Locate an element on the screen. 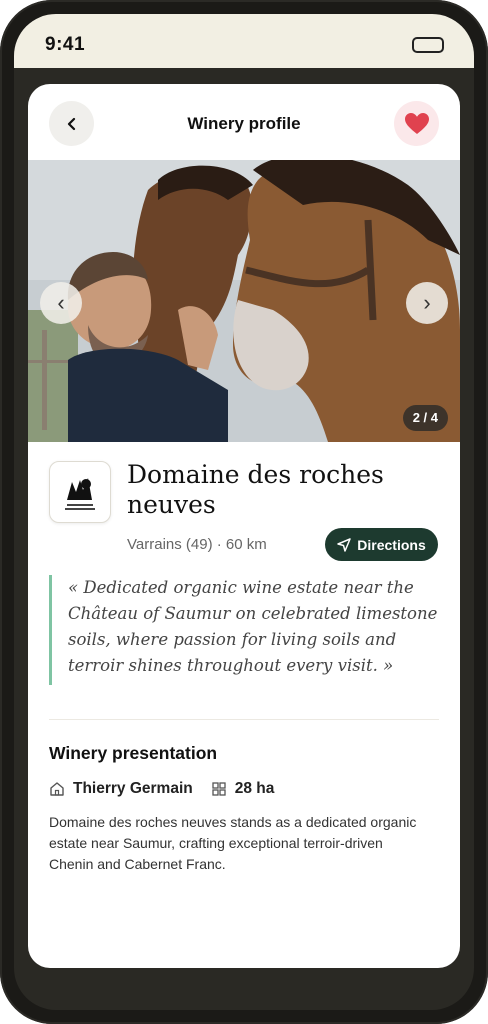 The width and height of the screenshot is (488, 1024). winery-logo-graphic is located at coordinates (80, 494).